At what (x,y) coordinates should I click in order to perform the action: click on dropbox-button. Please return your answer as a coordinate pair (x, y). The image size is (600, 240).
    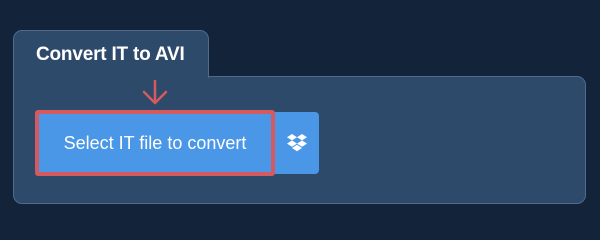
    Looking at the image, I should click on (297, 143).